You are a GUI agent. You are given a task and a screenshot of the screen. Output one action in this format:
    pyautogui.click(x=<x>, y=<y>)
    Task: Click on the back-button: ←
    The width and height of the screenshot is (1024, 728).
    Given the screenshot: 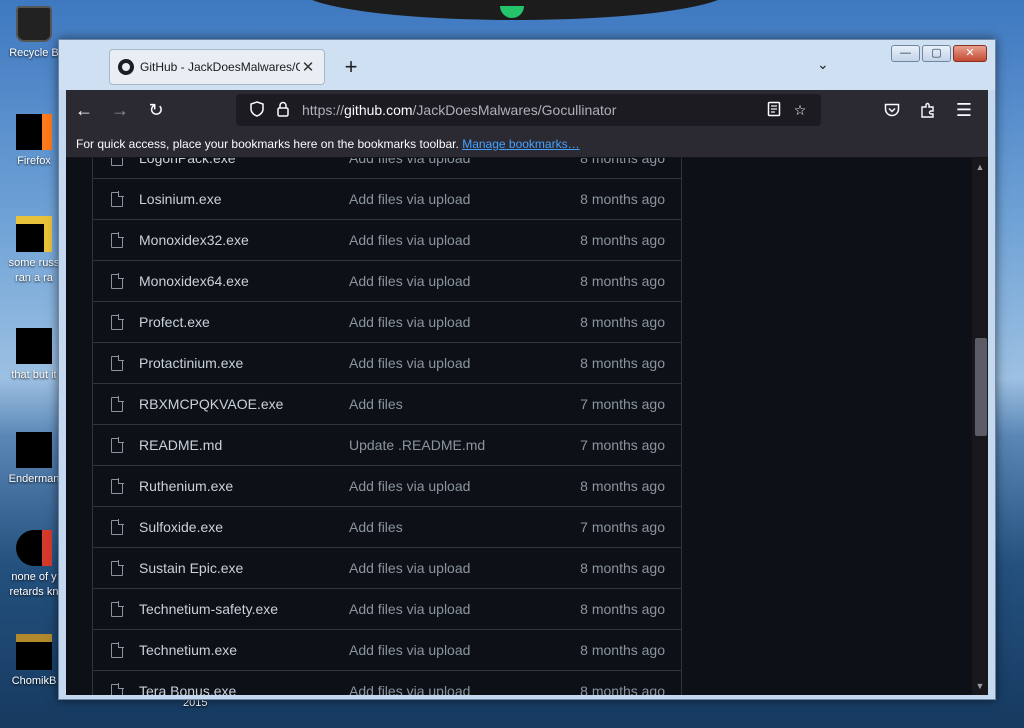 What is the action you would take?
    pyautogui.click(x=84, y=110)
    